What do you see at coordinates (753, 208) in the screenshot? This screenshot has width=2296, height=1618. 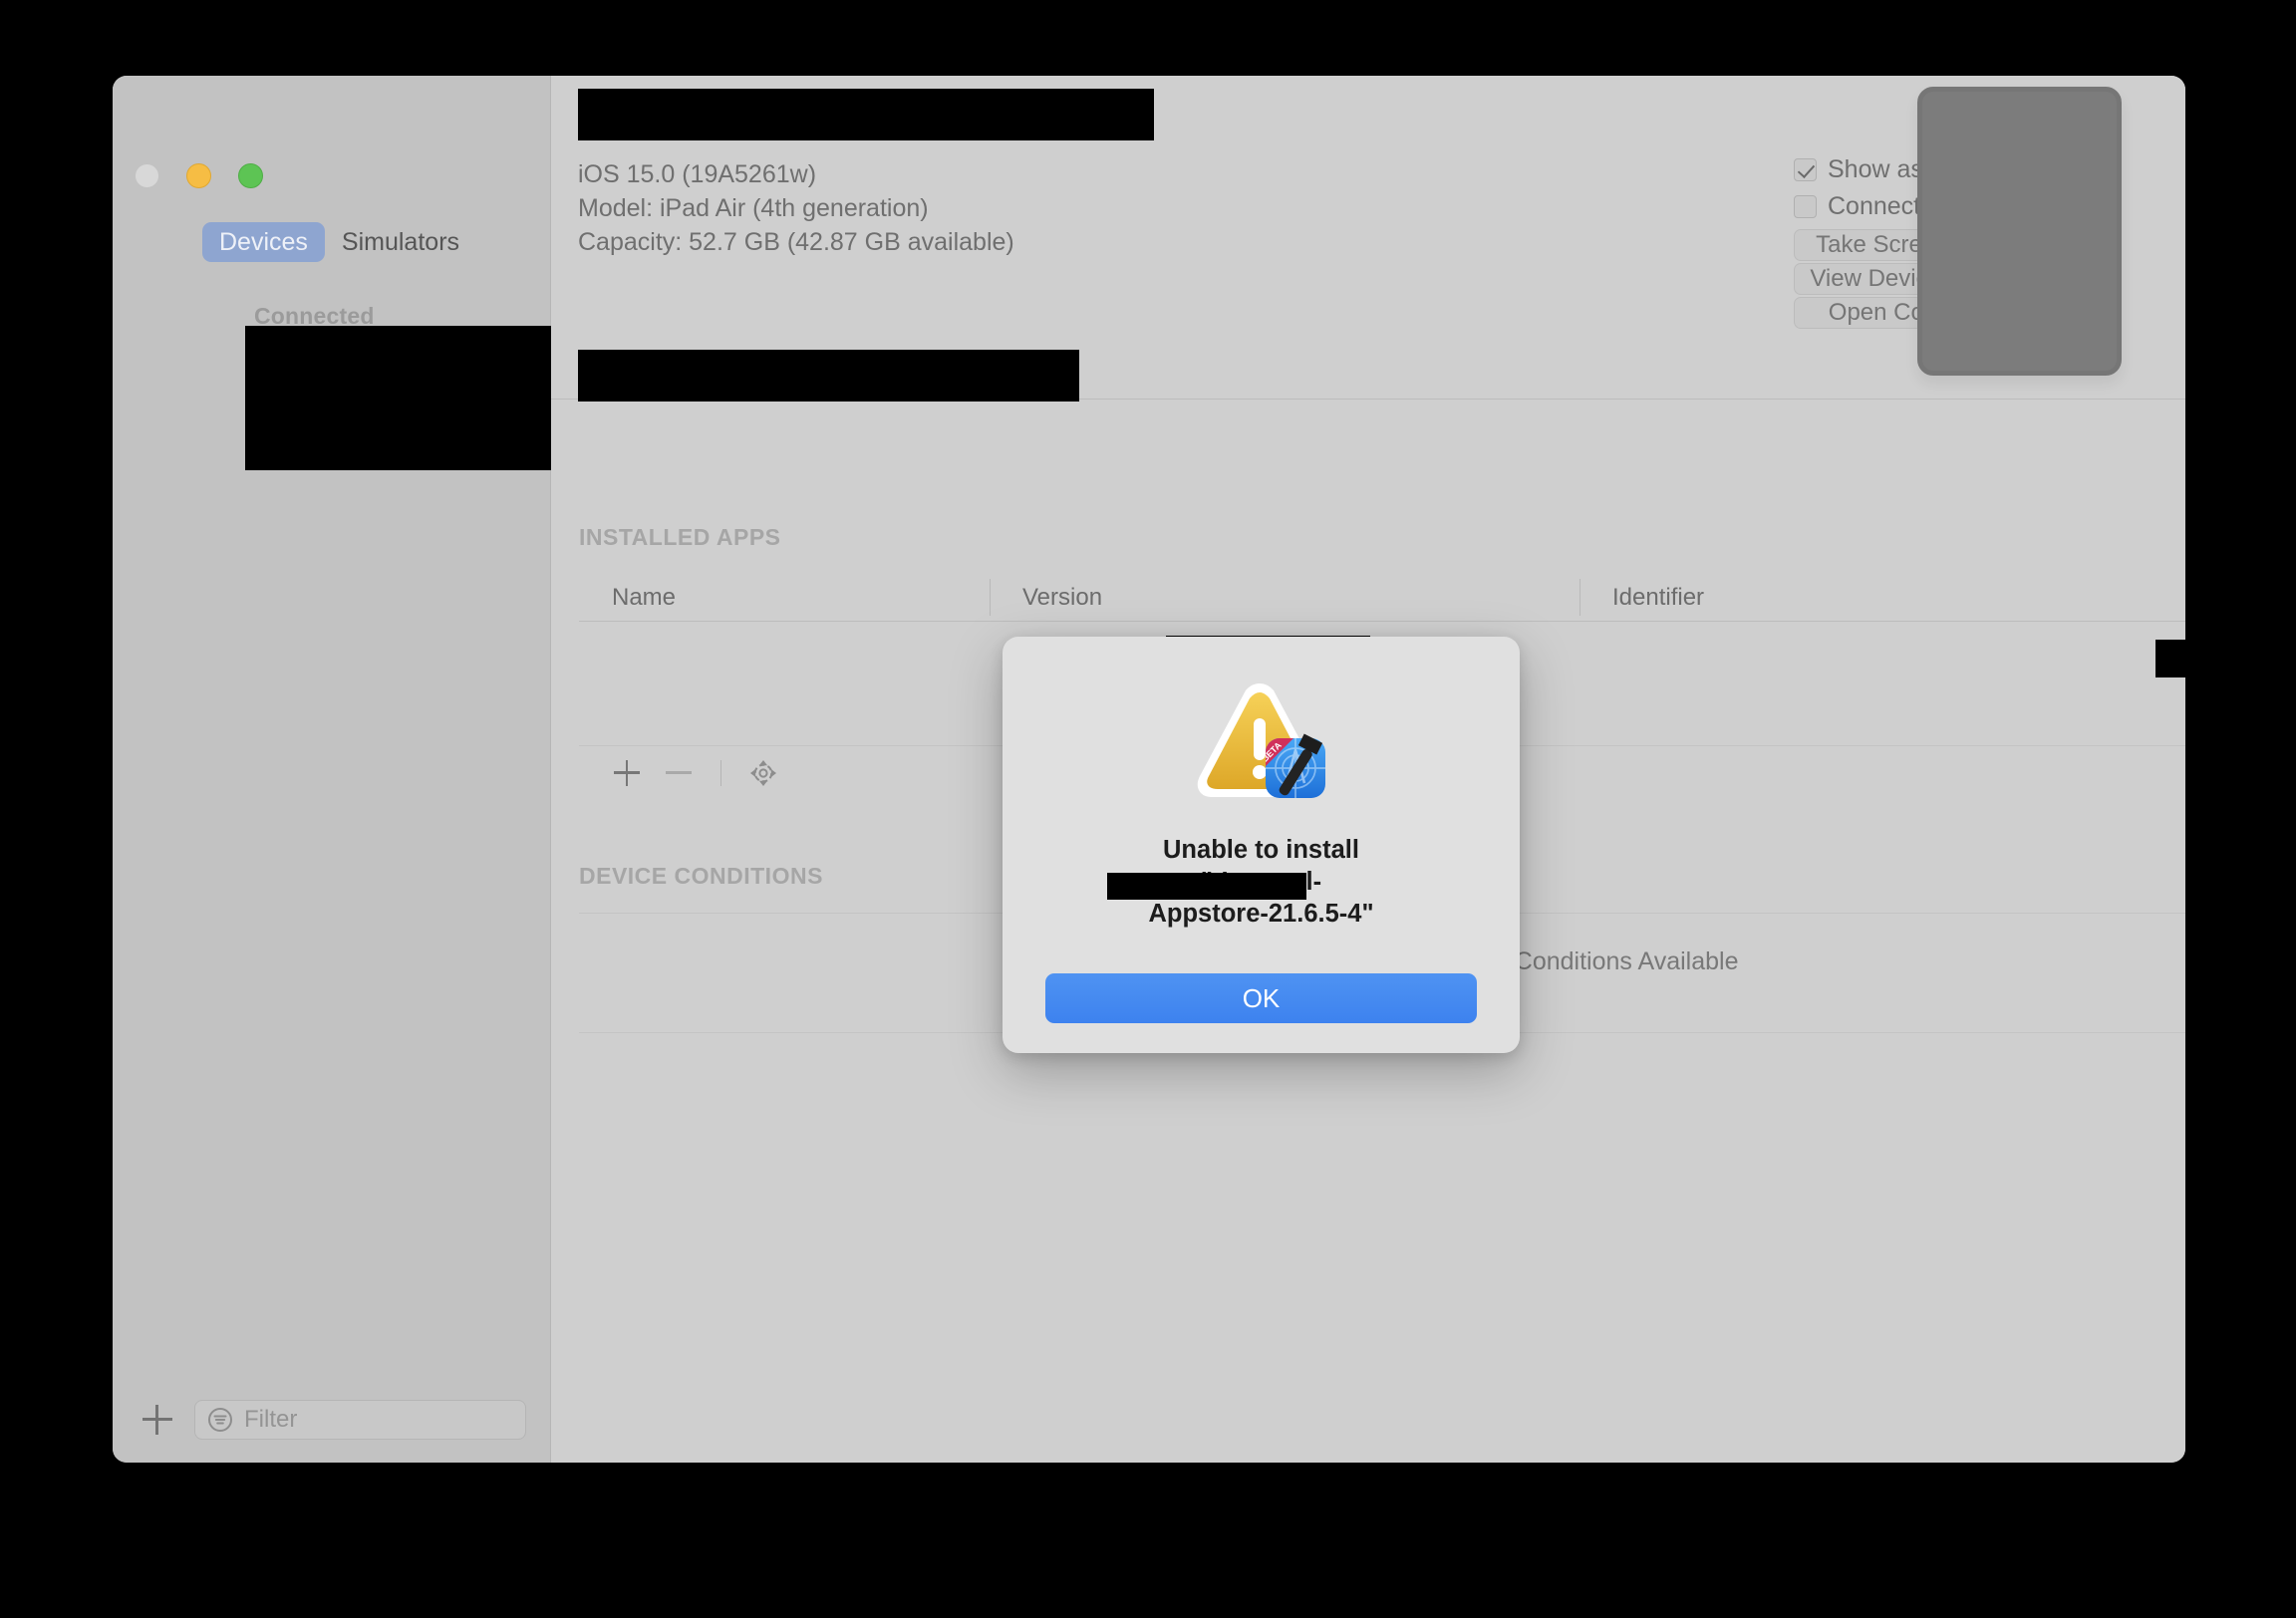 I see `device-model: Model: iPad Air (4th generation)` at bounding box center [753, 208].